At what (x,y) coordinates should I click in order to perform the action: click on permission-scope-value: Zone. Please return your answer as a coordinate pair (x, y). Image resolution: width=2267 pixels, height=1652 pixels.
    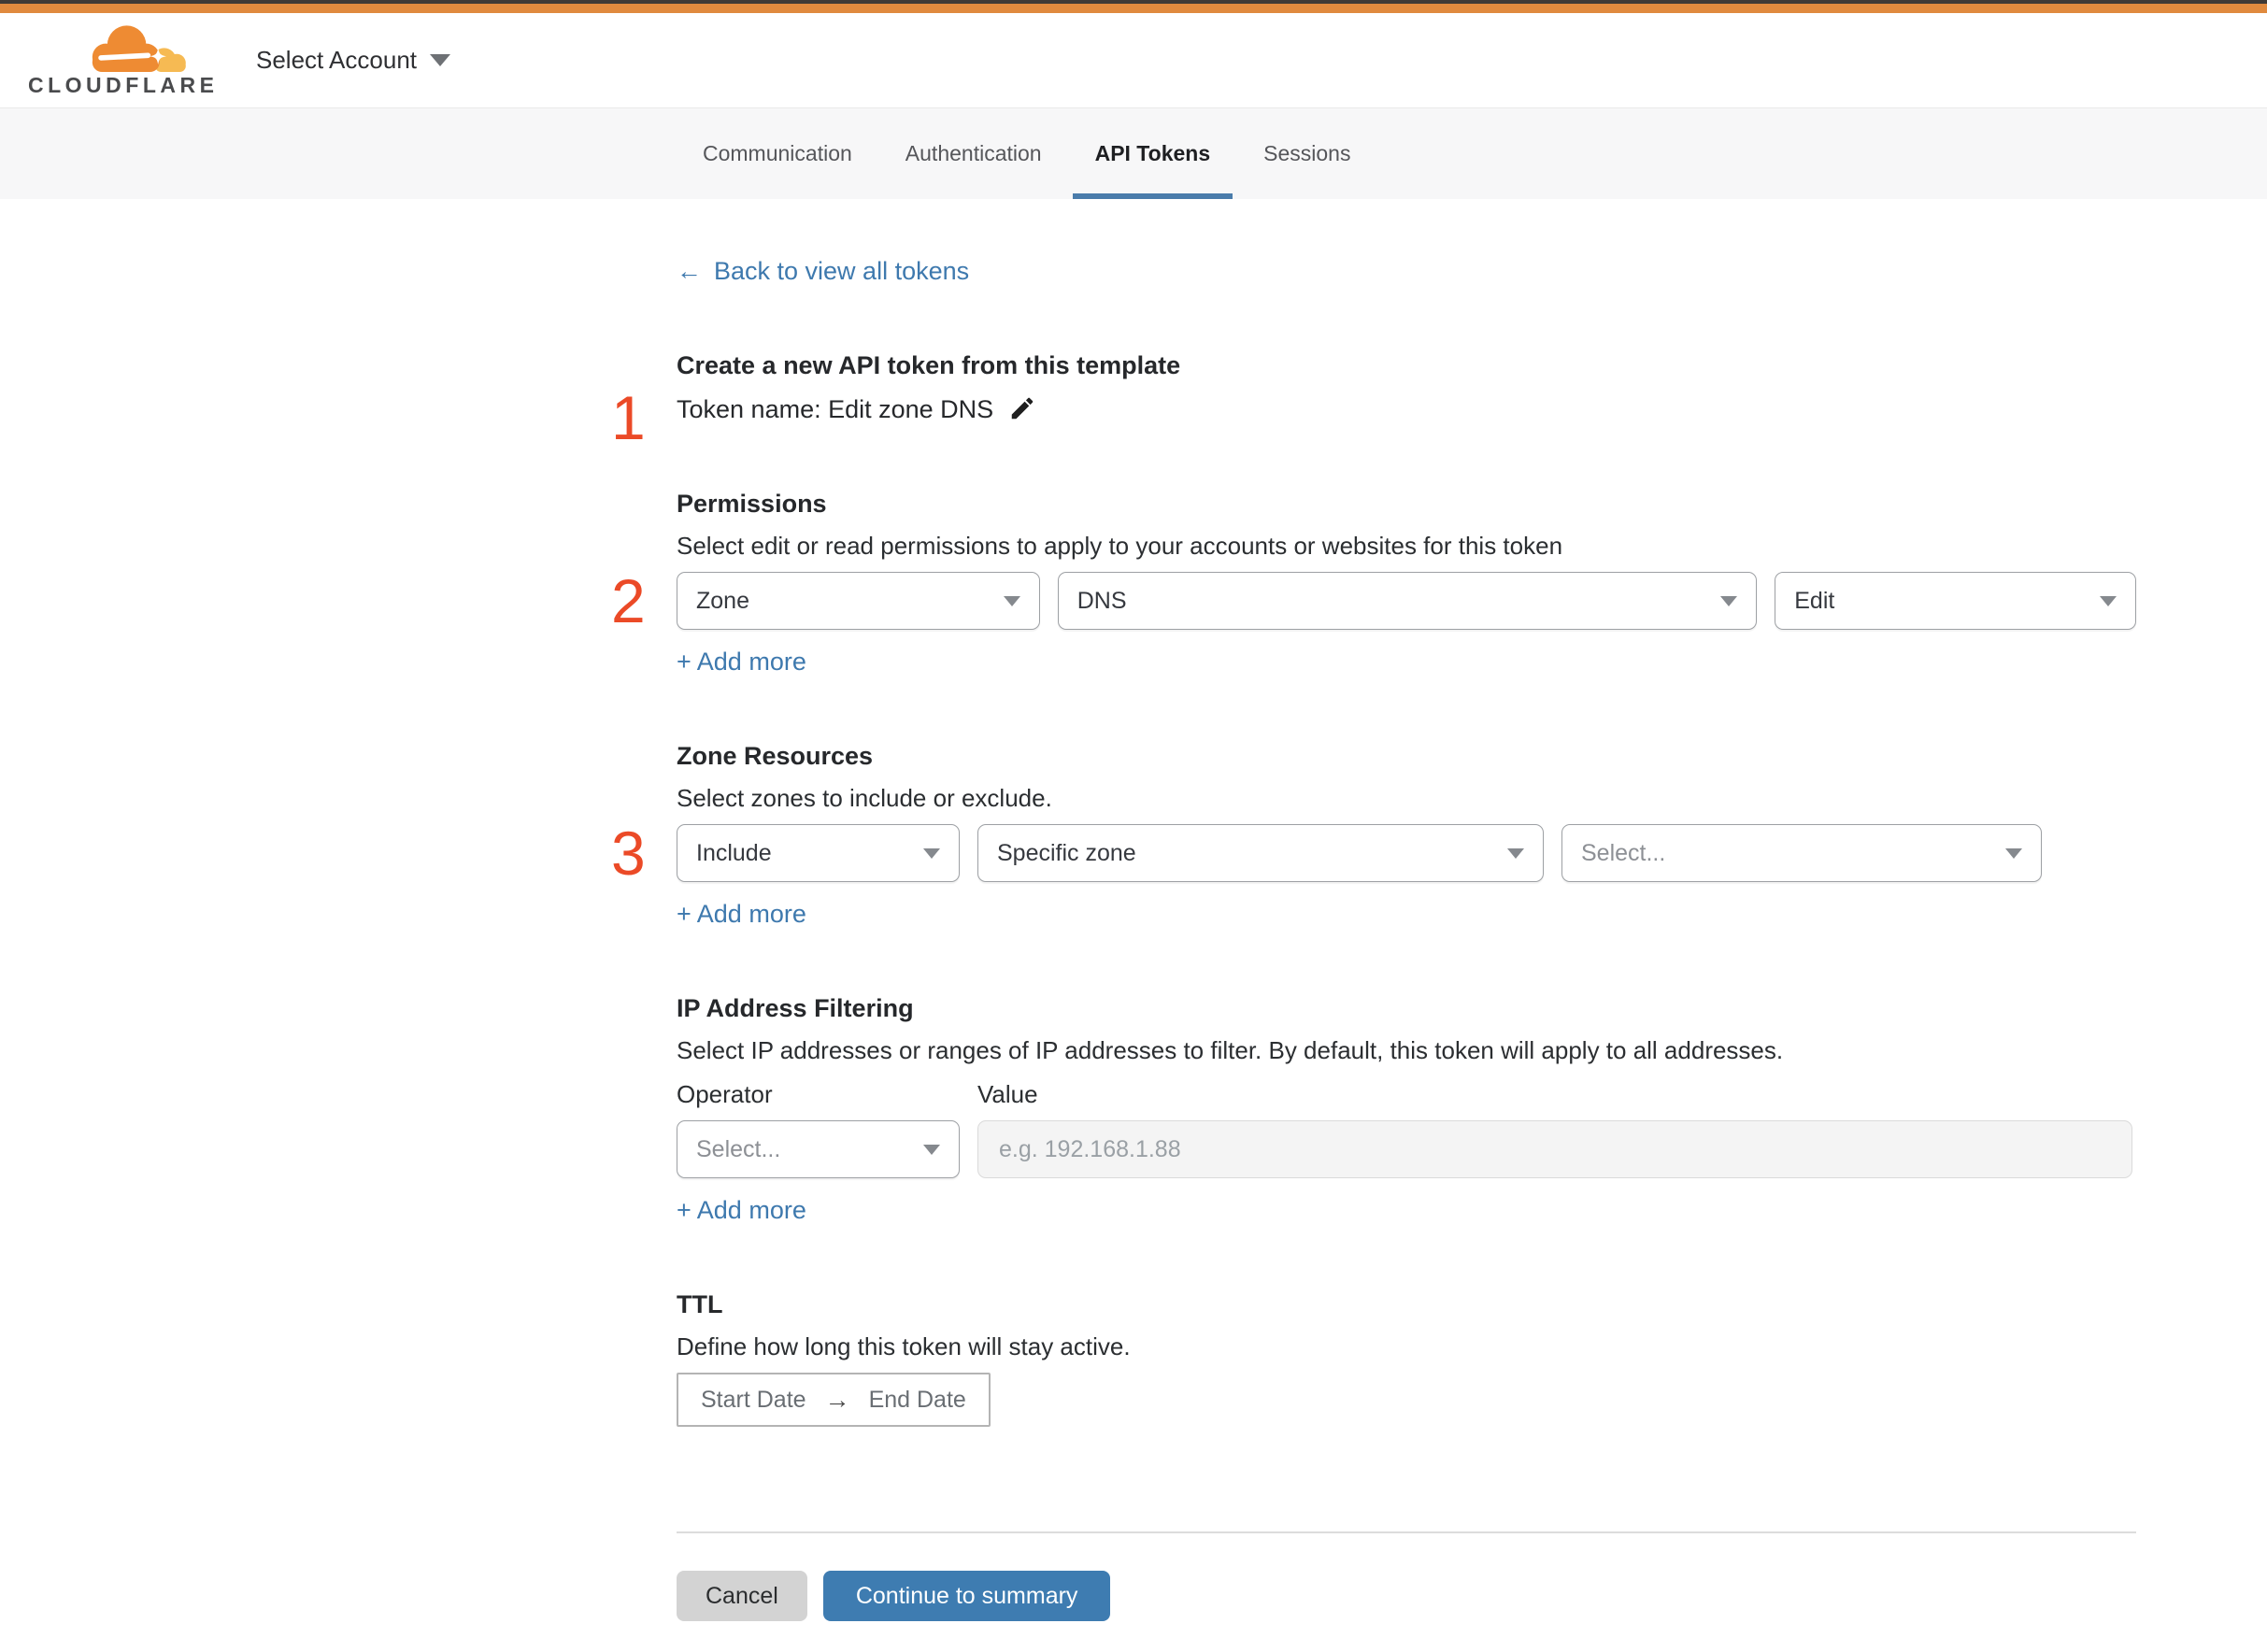
    Looking at the image, I should click on (723, 600).